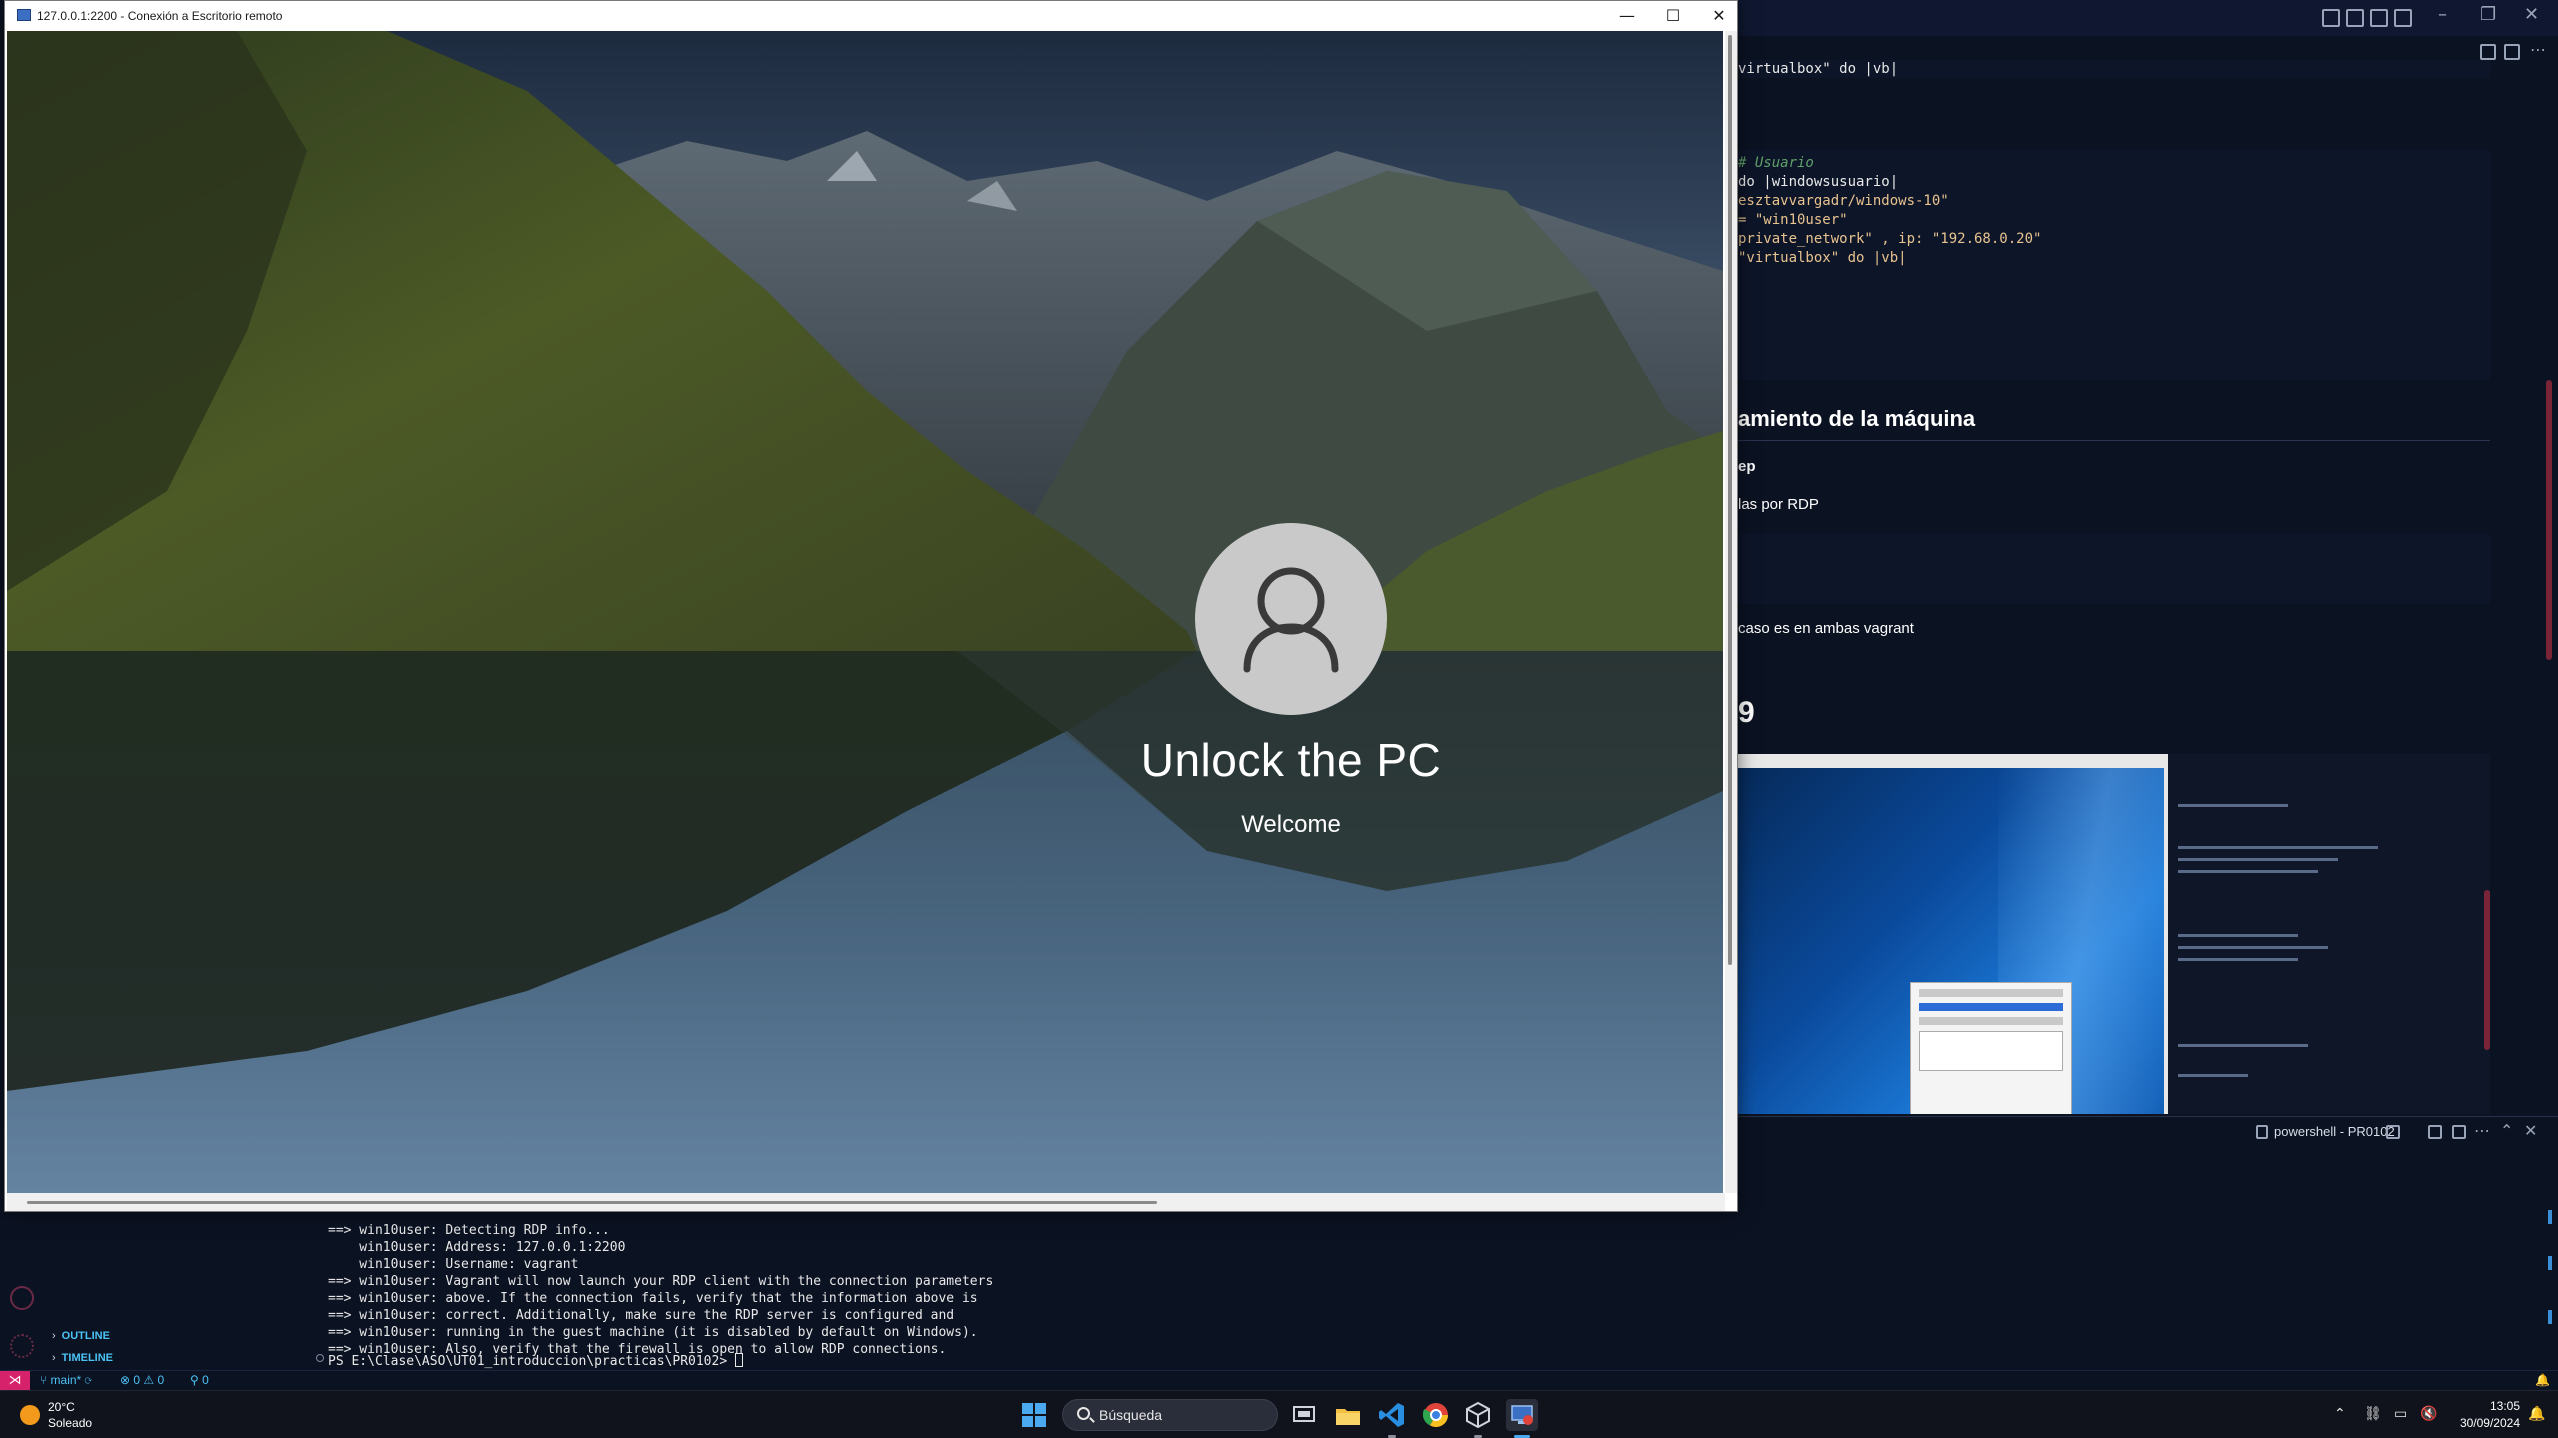 The height and width of the screenshot is (1438, 2558). Describe the element at coordinates (1818, 69) in the screenshot. I see `code-line: virtualbox" do |vb|` at that location.